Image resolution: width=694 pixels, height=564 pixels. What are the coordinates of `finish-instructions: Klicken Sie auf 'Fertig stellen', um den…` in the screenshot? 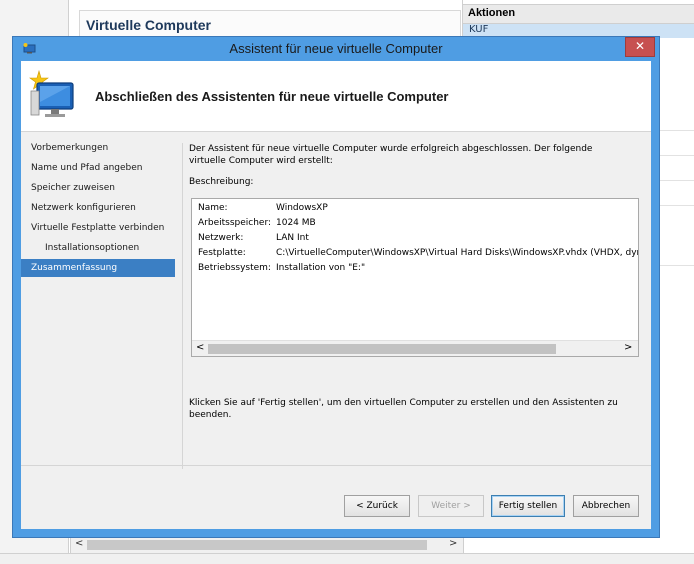 It's located at (403, 409).